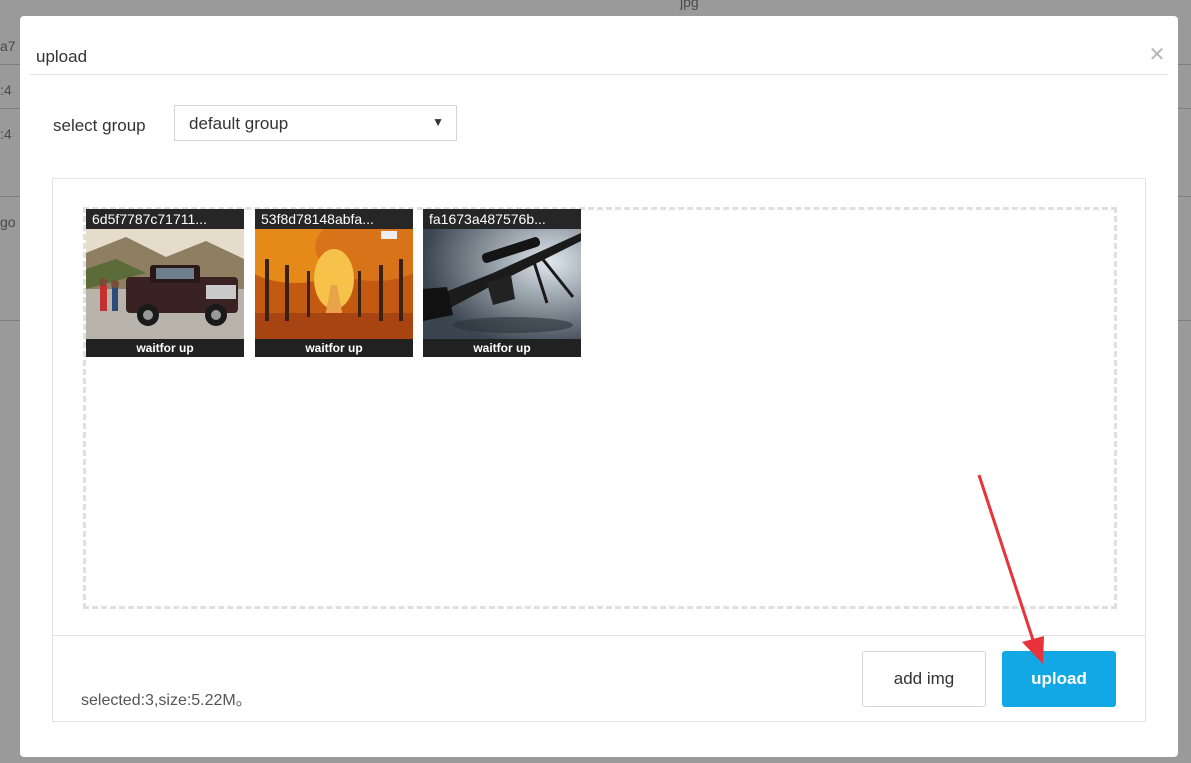 This screenshot has height=763, width=1191. I want to click on add-img-button: add img, so click(924, 679).